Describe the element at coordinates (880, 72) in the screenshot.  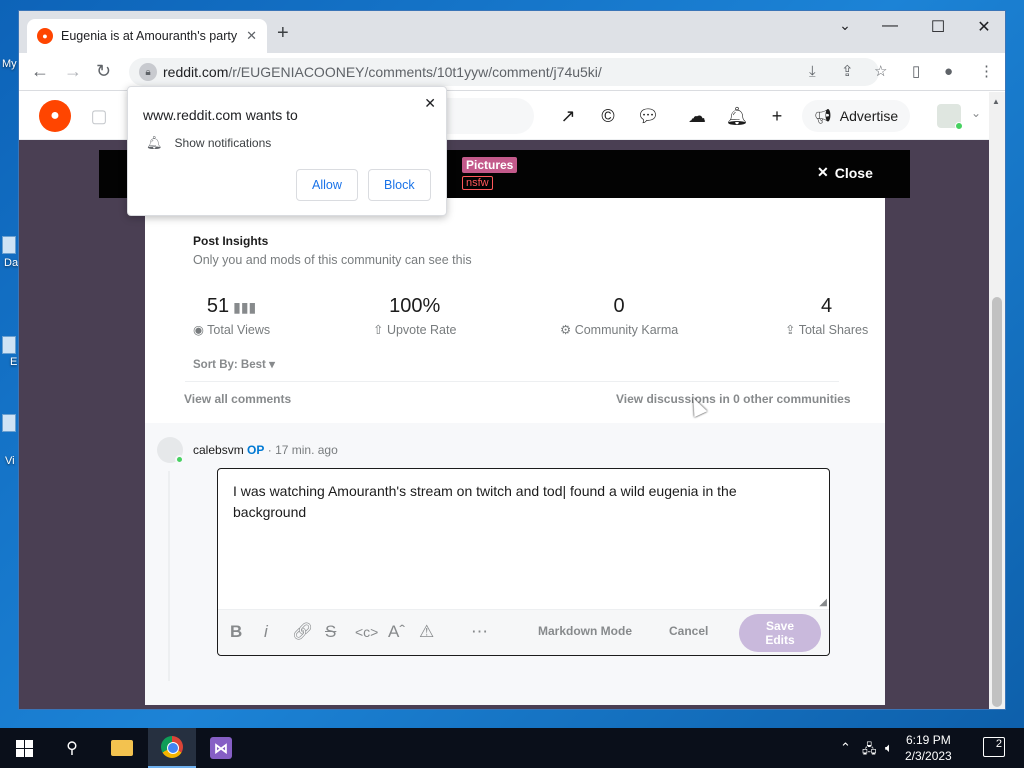
I see `bookmark-star-icon: ☆` at that location.